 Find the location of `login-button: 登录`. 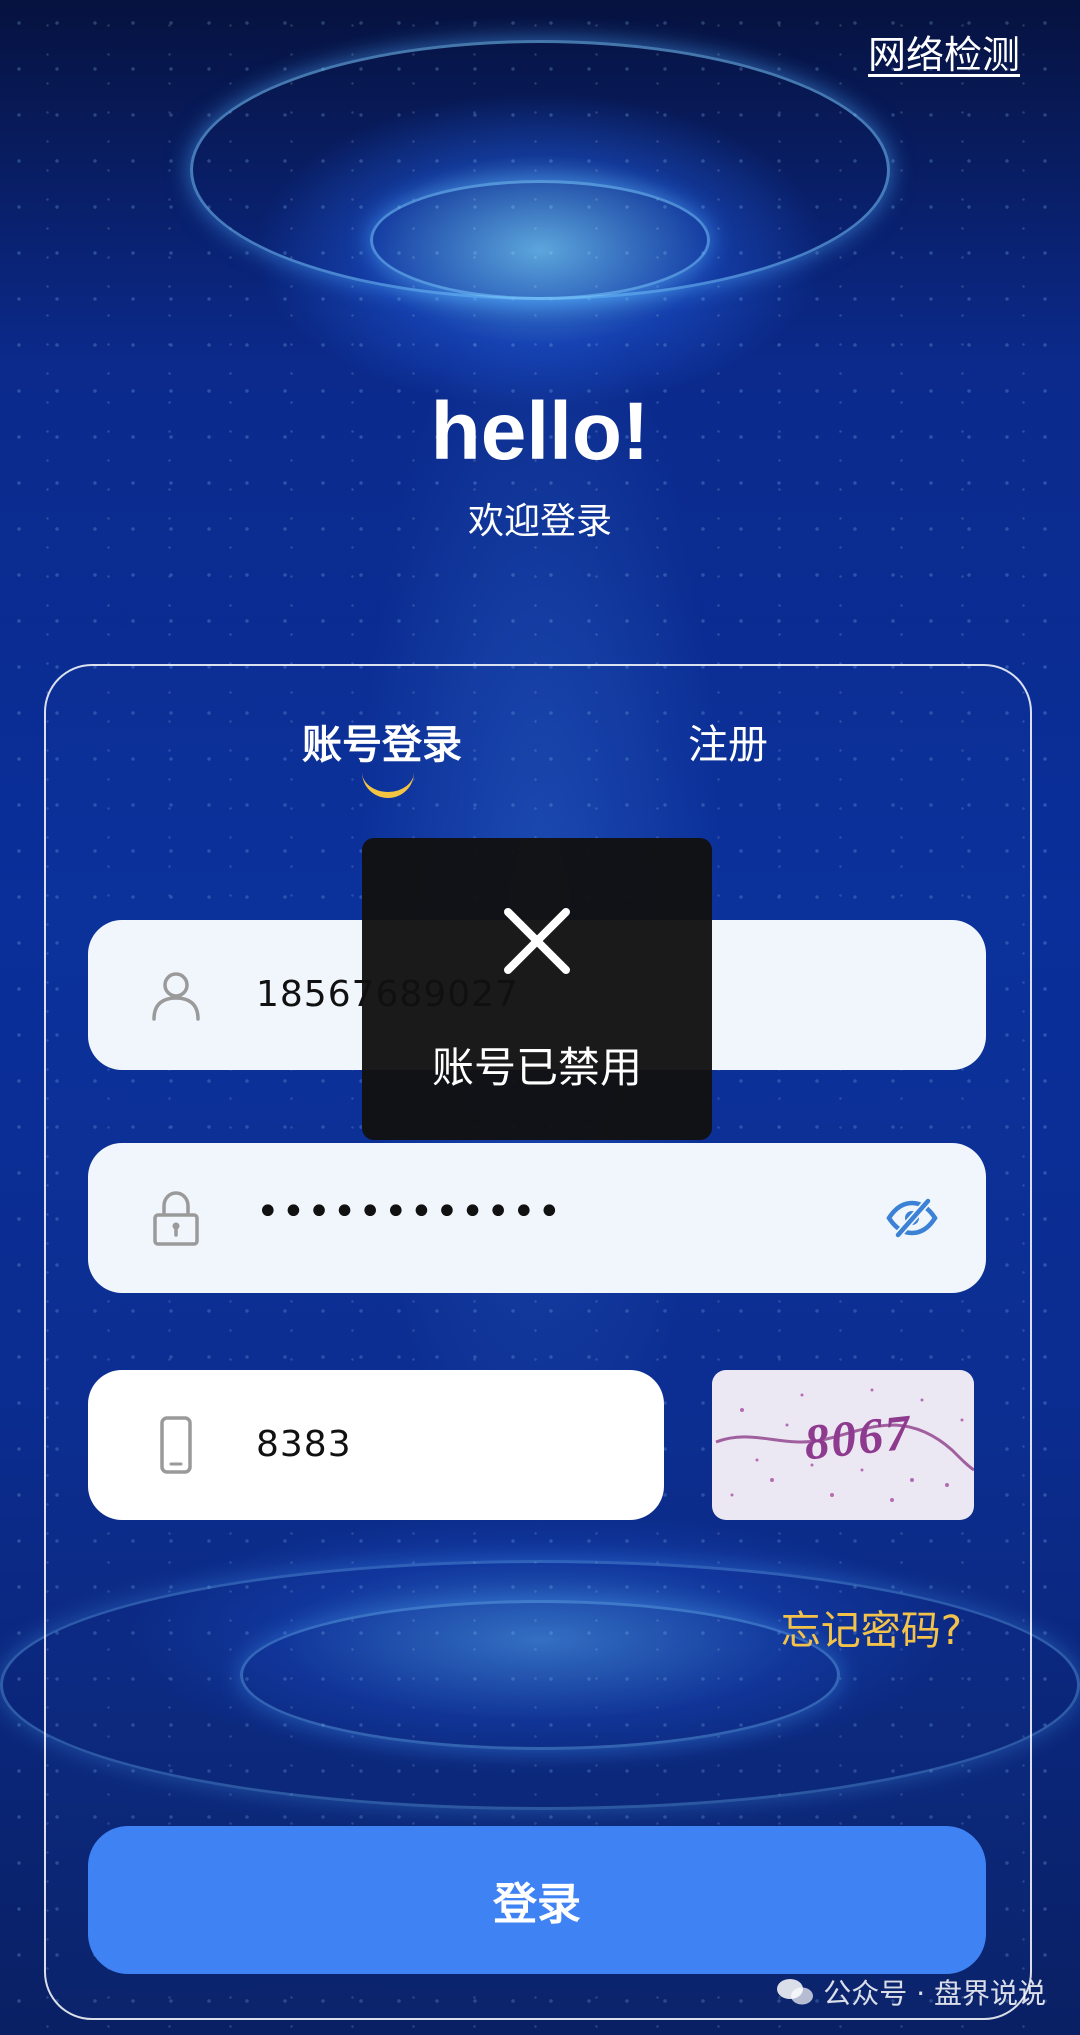

login-button: 登录 is located at coordinates (537, 1900).